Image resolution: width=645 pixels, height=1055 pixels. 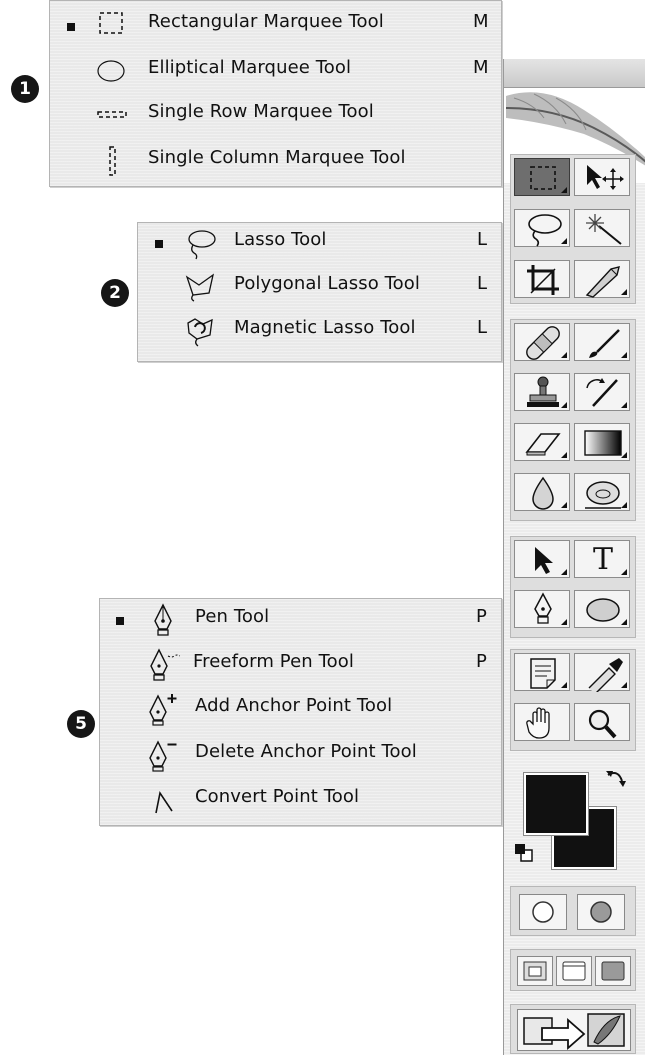 I want to click on lasso-icon, so click(x=200, y=244).